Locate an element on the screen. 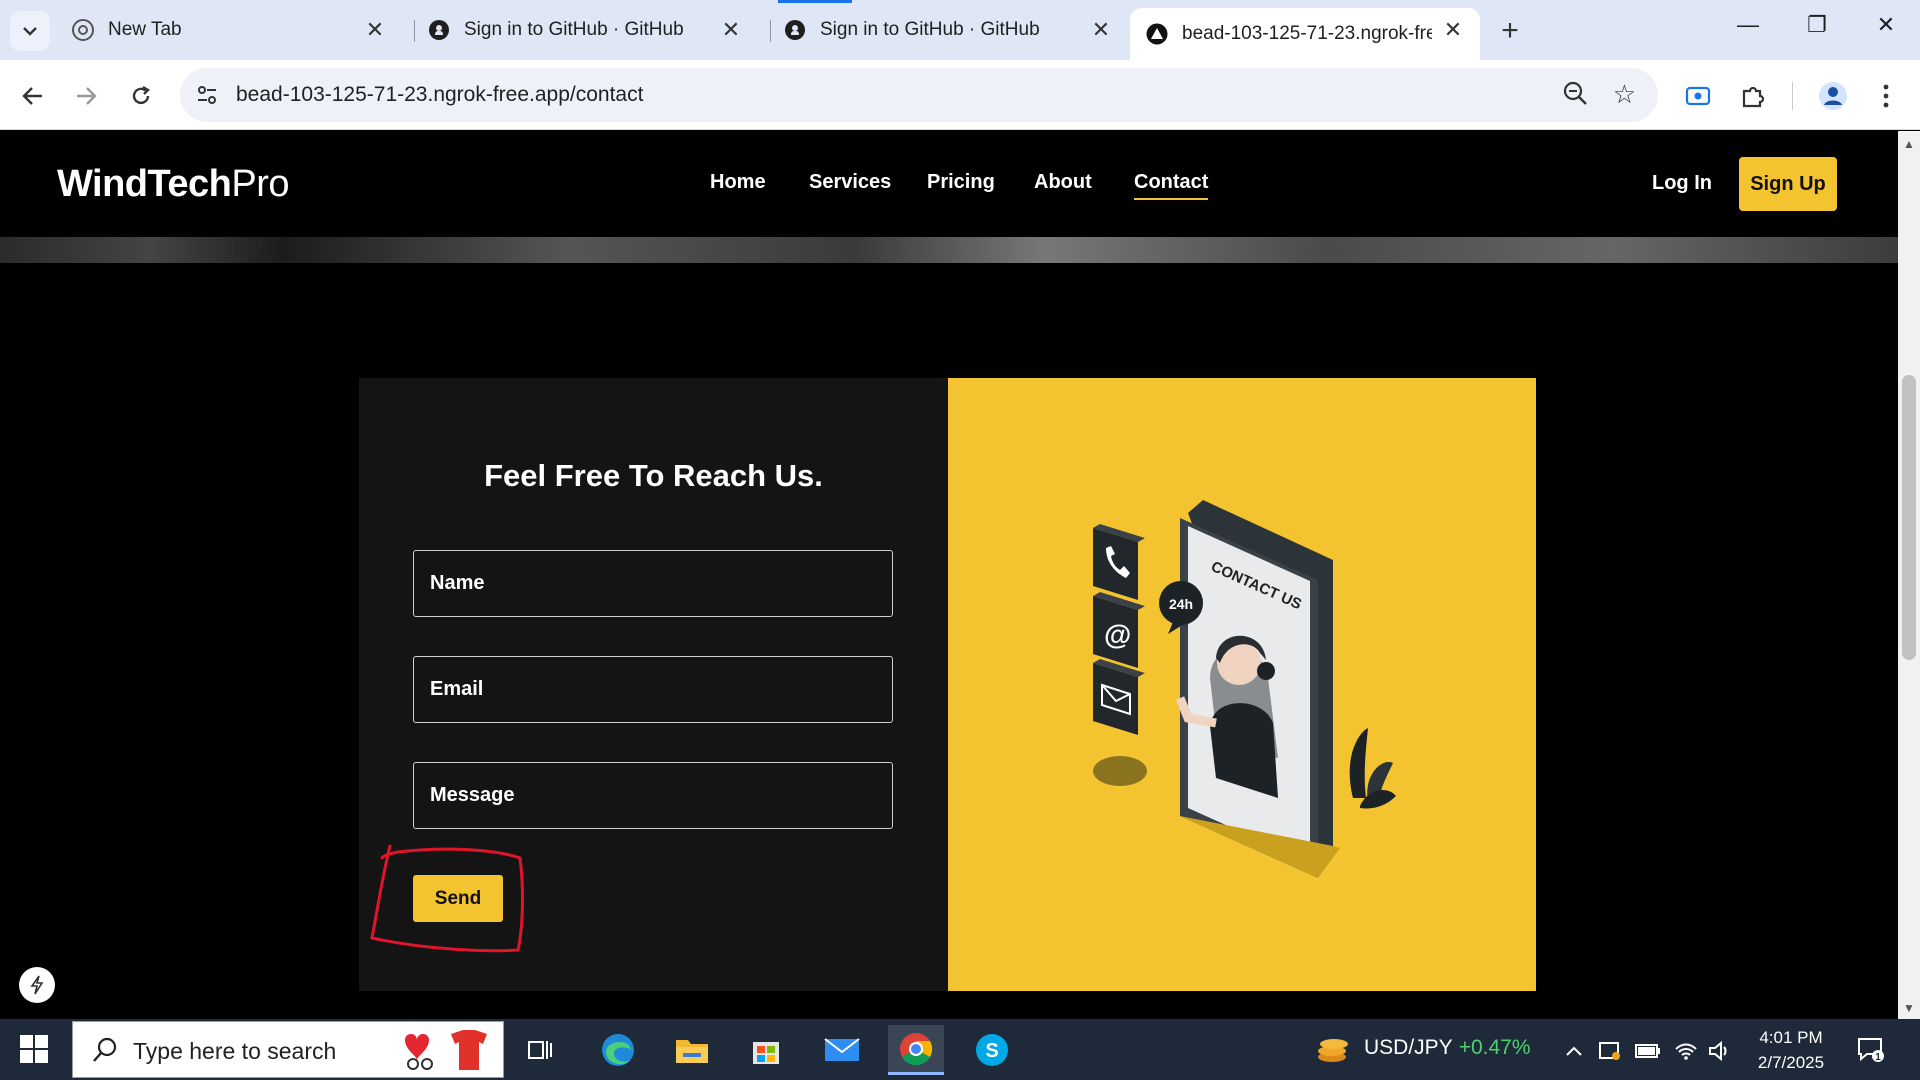 The image size is (1920, 1080). ticker-label: USD/JPY is located at coordinates (1408, 1047).